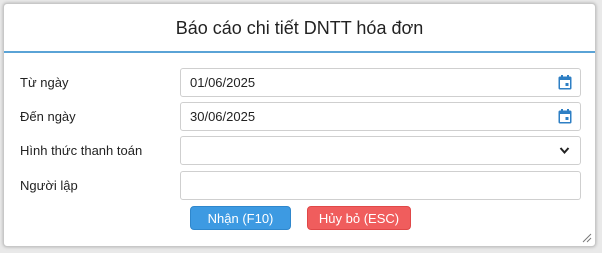 The height and width of the screenshot is (253, 602). What do you see at coordinates (44, 82) in the screenshot?
I see `from-date-label: Từ ngày` at bounding box center [44, 82].